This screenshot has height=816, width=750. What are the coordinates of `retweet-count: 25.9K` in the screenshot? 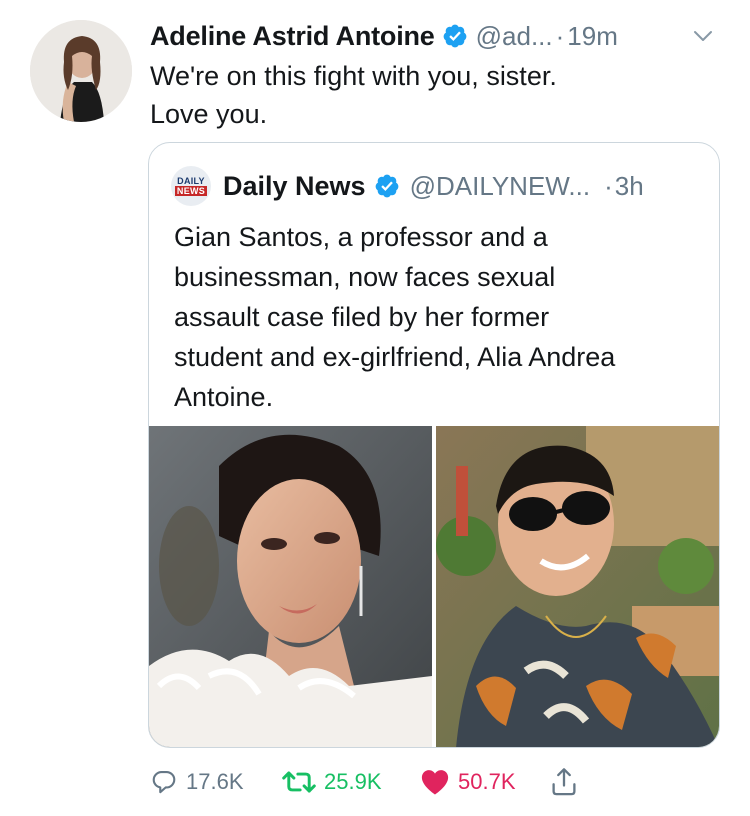 It's located at (353, 781).